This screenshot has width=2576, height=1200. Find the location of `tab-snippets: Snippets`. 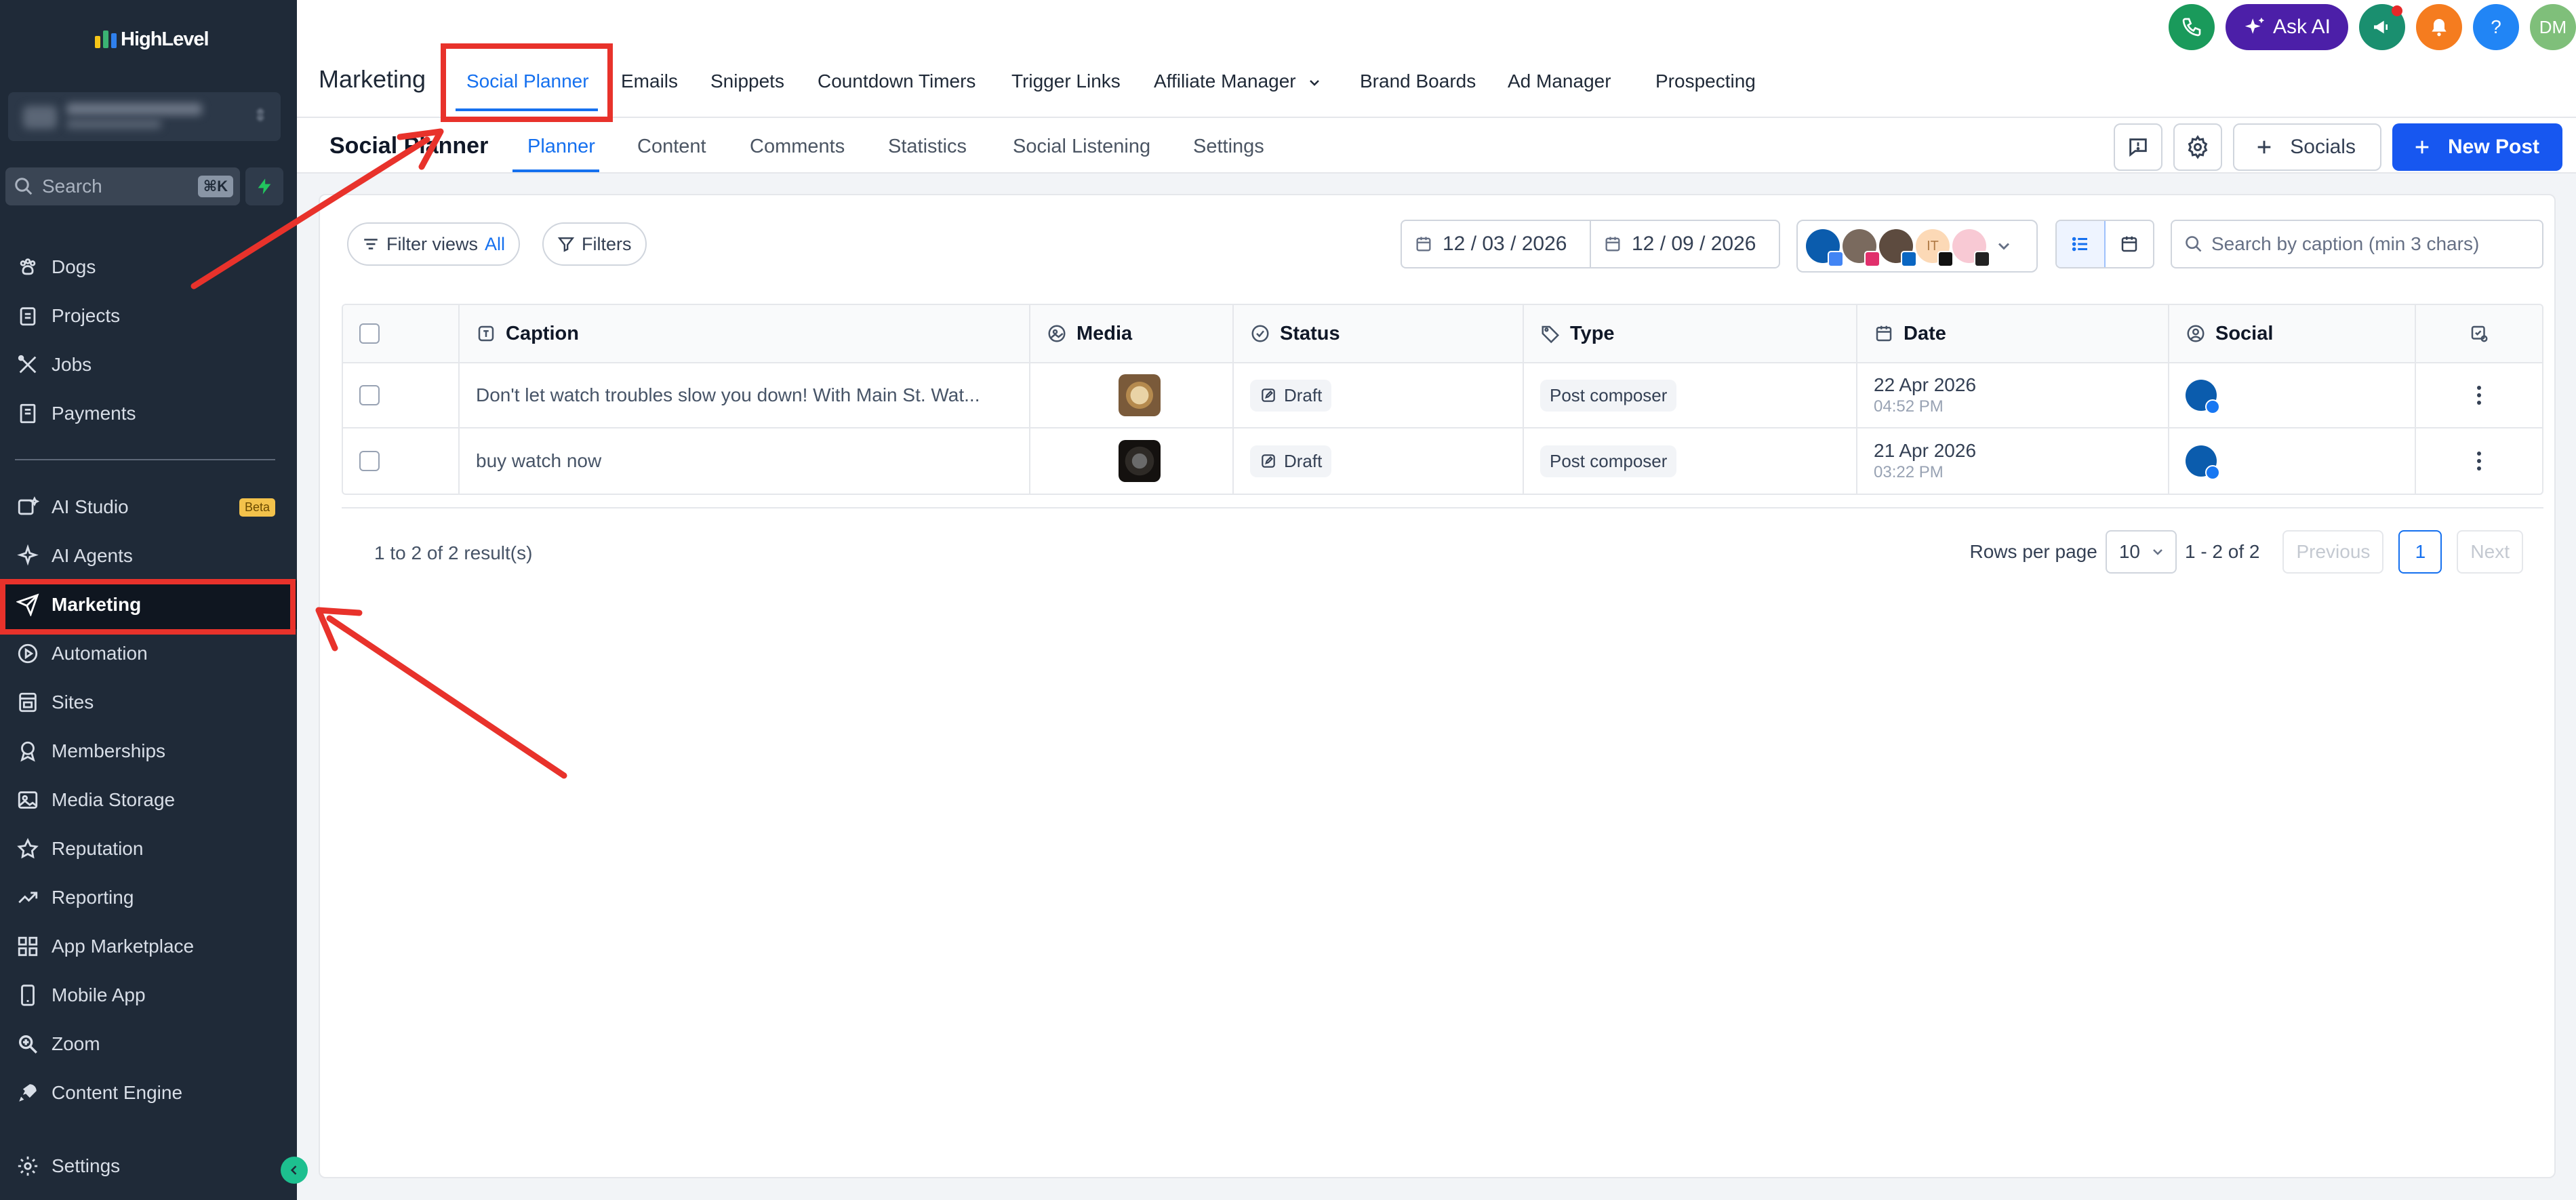

tab-snippets: Snippets is located at coordinates (747, 81).